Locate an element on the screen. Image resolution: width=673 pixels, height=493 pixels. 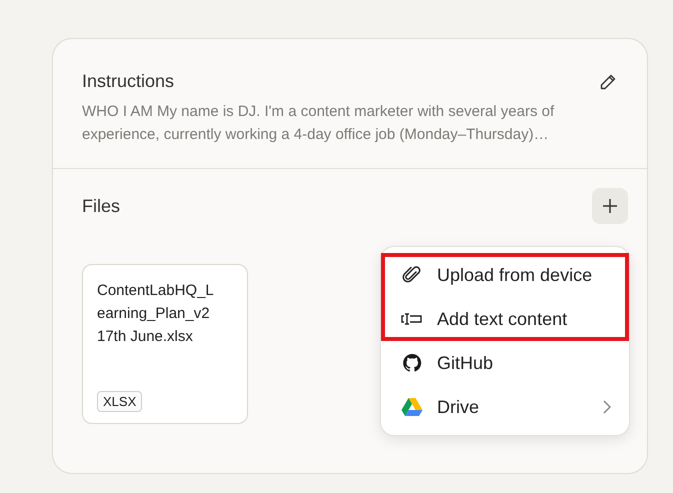
section-title: Instructions is located at coordinates (128, 81).